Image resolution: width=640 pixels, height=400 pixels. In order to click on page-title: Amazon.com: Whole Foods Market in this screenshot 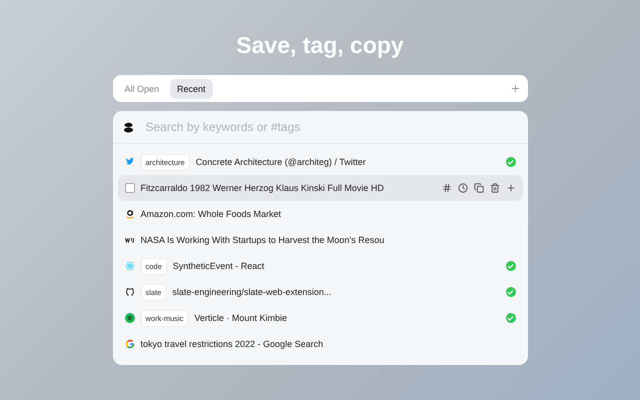, I will do `click(211, 214)`.